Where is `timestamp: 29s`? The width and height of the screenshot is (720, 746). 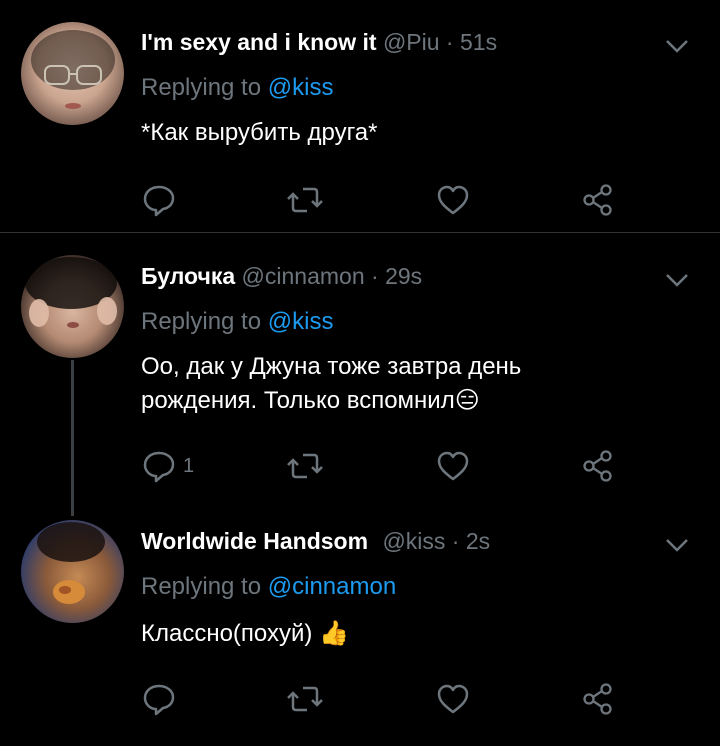 timestamp: 29s is located at coordinates (403, 276).